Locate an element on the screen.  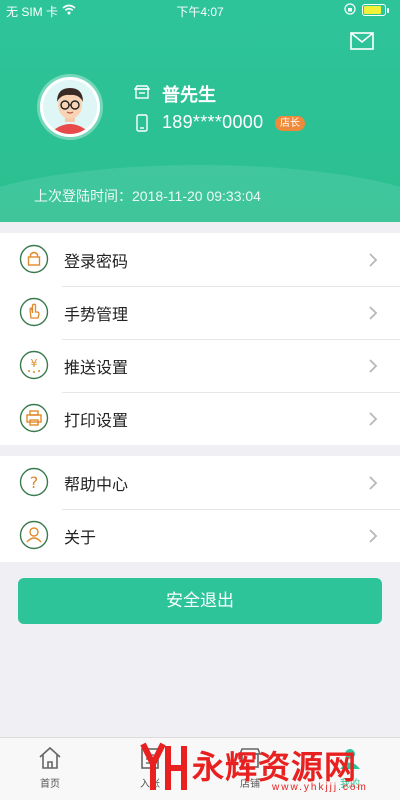
menu-item-about: 关于 is located at coordinates (200, 535).